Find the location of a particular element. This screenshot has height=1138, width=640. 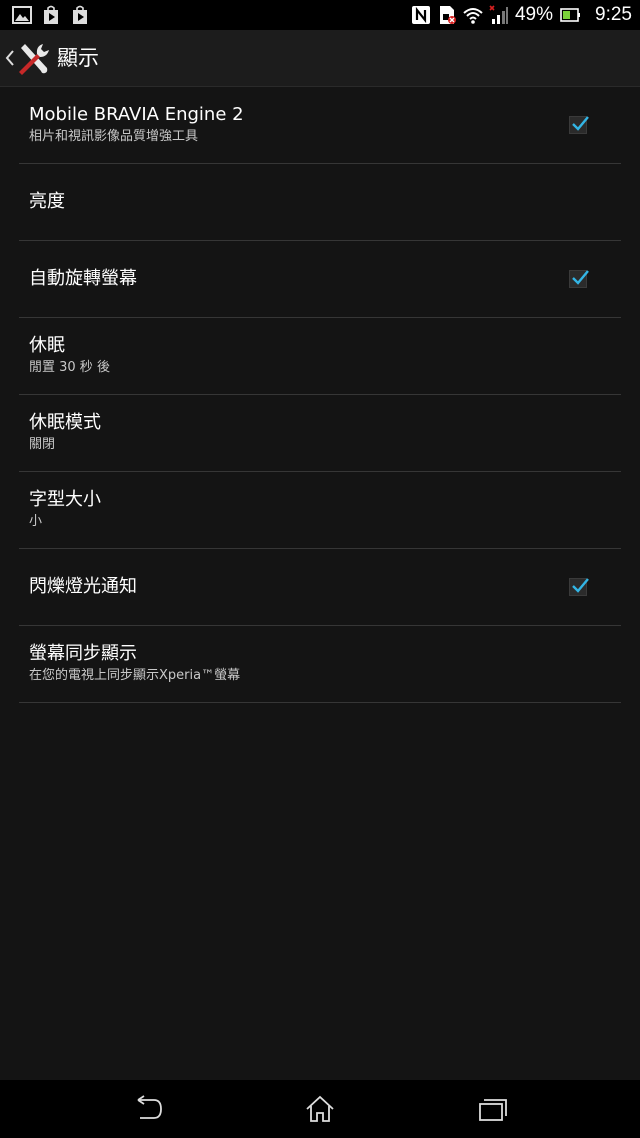

bravia-checkbox is located at coordinates (579, 125).